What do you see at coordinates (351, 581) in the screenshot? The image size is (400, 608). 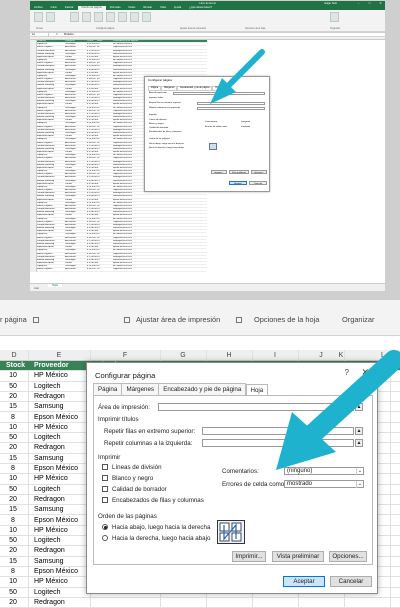 I see `cancel-button: Cancelar` at bounding box center [351, 581].